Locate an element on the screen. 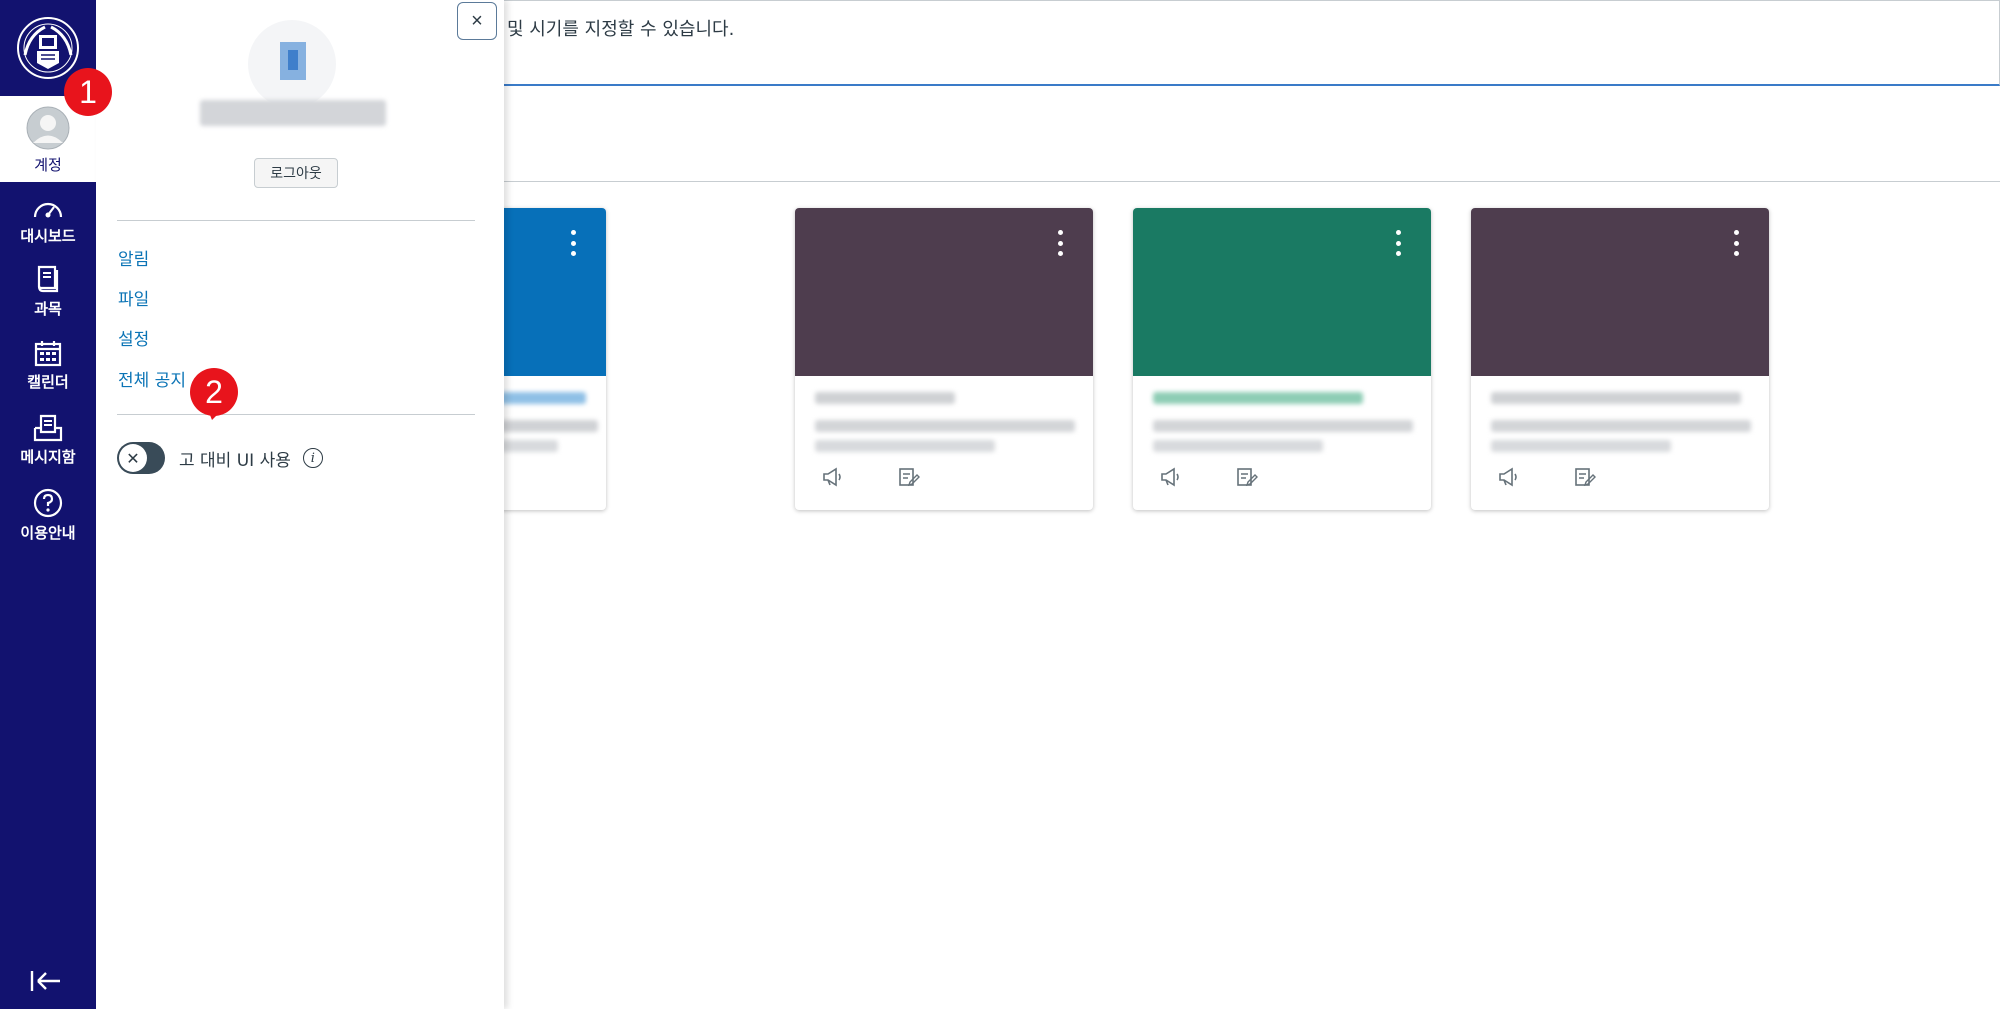  info-icon: i is located at coordinates (312, 458).